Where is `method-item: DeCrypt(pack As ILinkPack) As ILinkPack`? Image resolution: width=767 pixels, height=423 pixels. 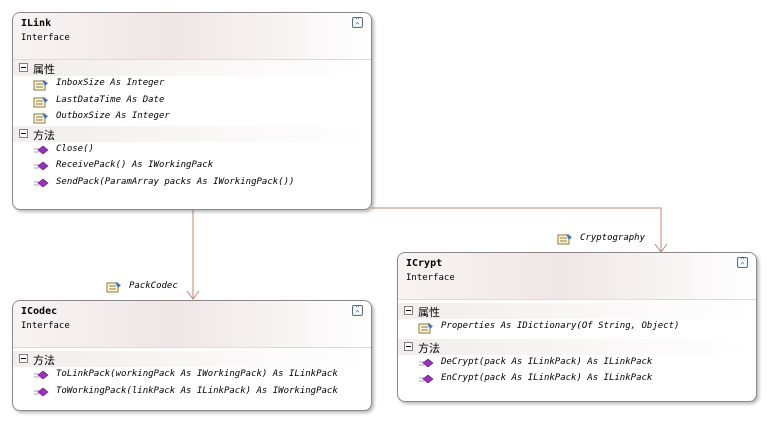 method-item: DeCrypt(pack As ILinkPack) As ILinkPack is located at coordinates (577, 363).